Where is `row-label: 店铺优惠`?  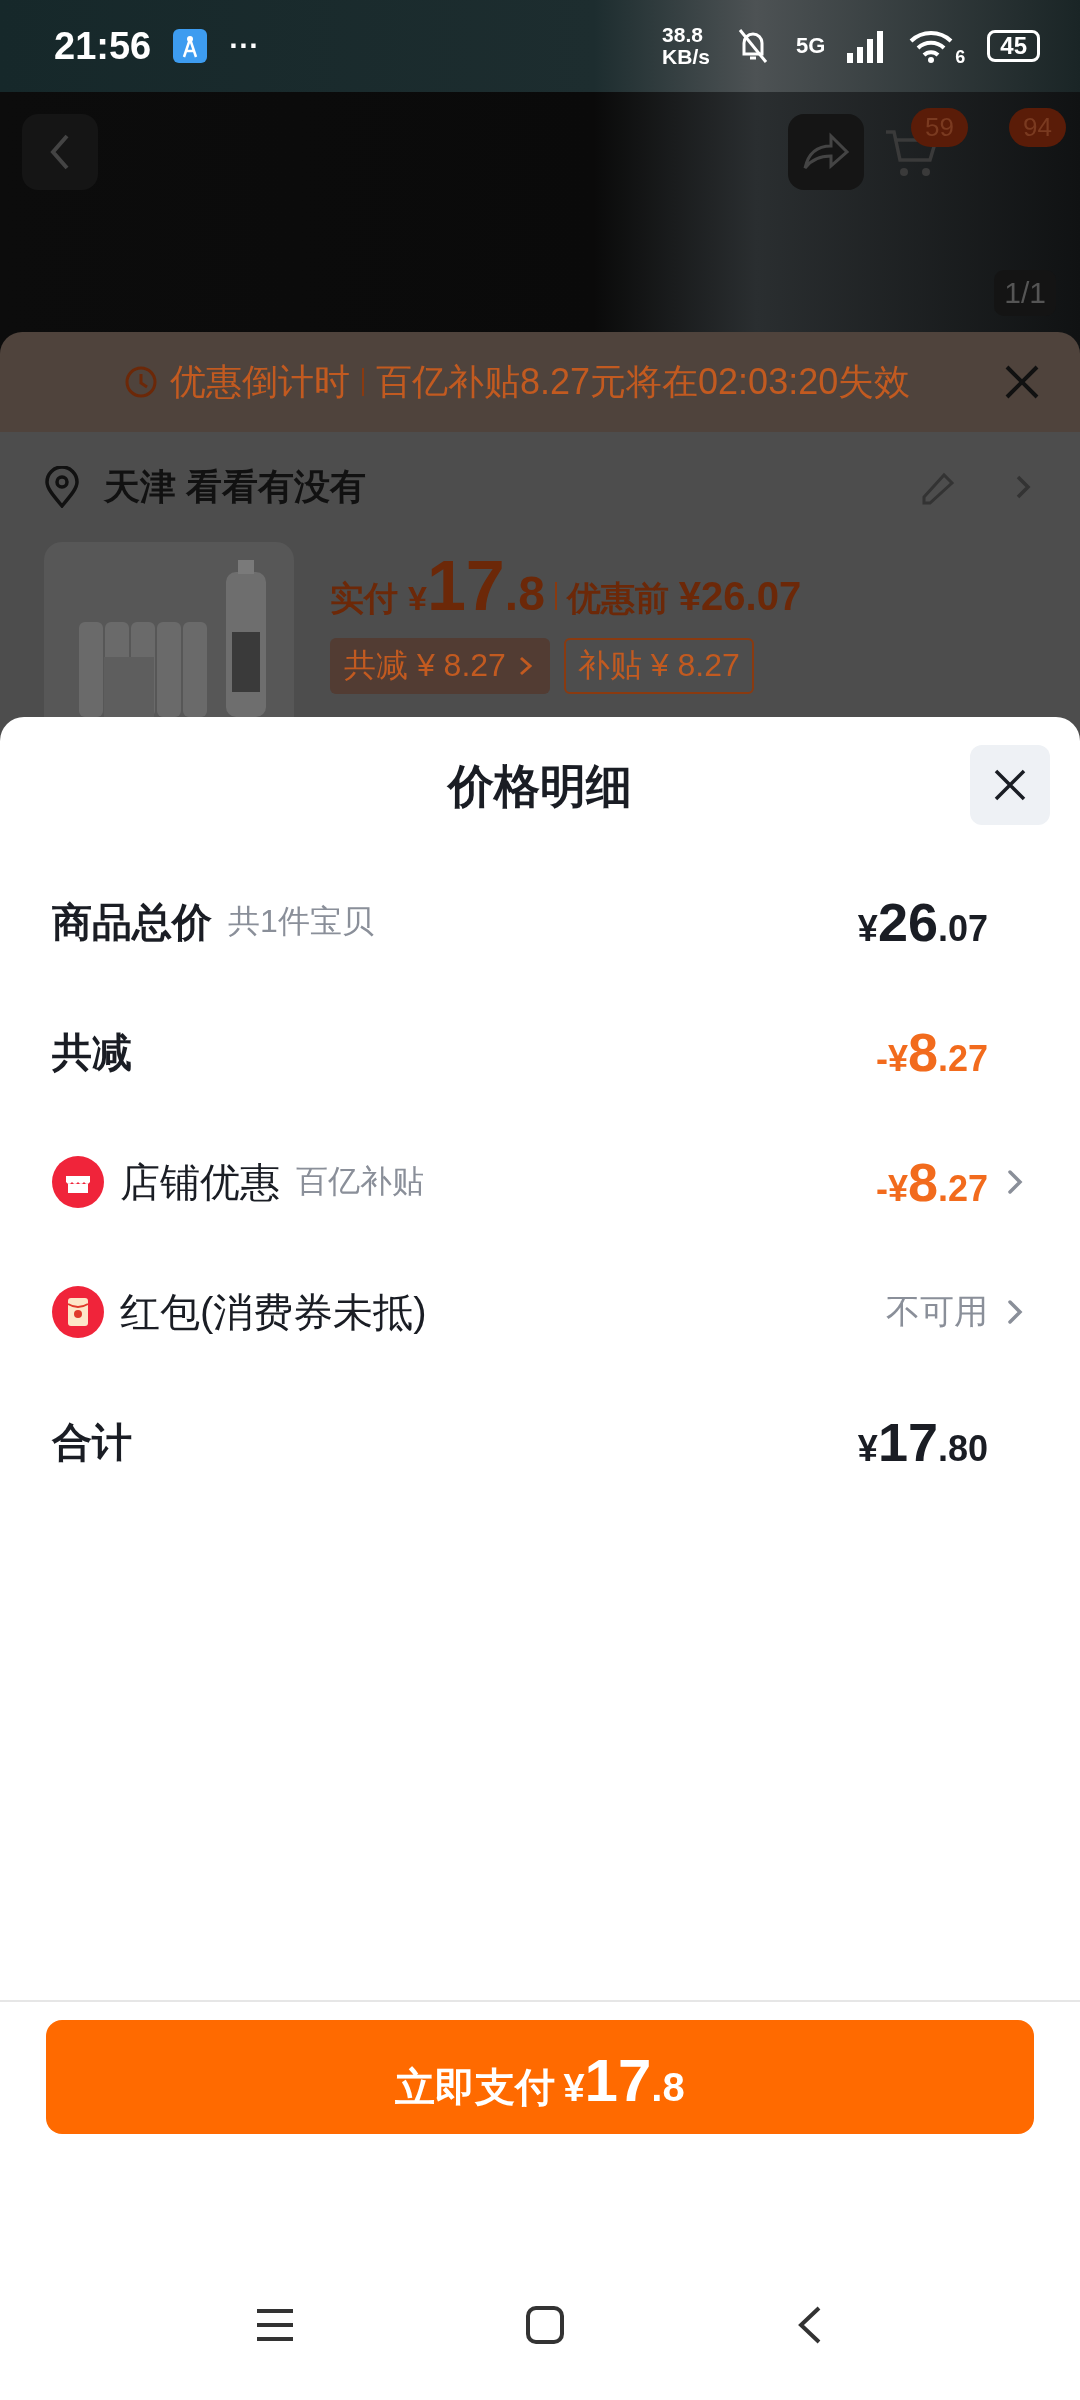
row-label: 店铺优惠 is located at coordinates (200, 1182).